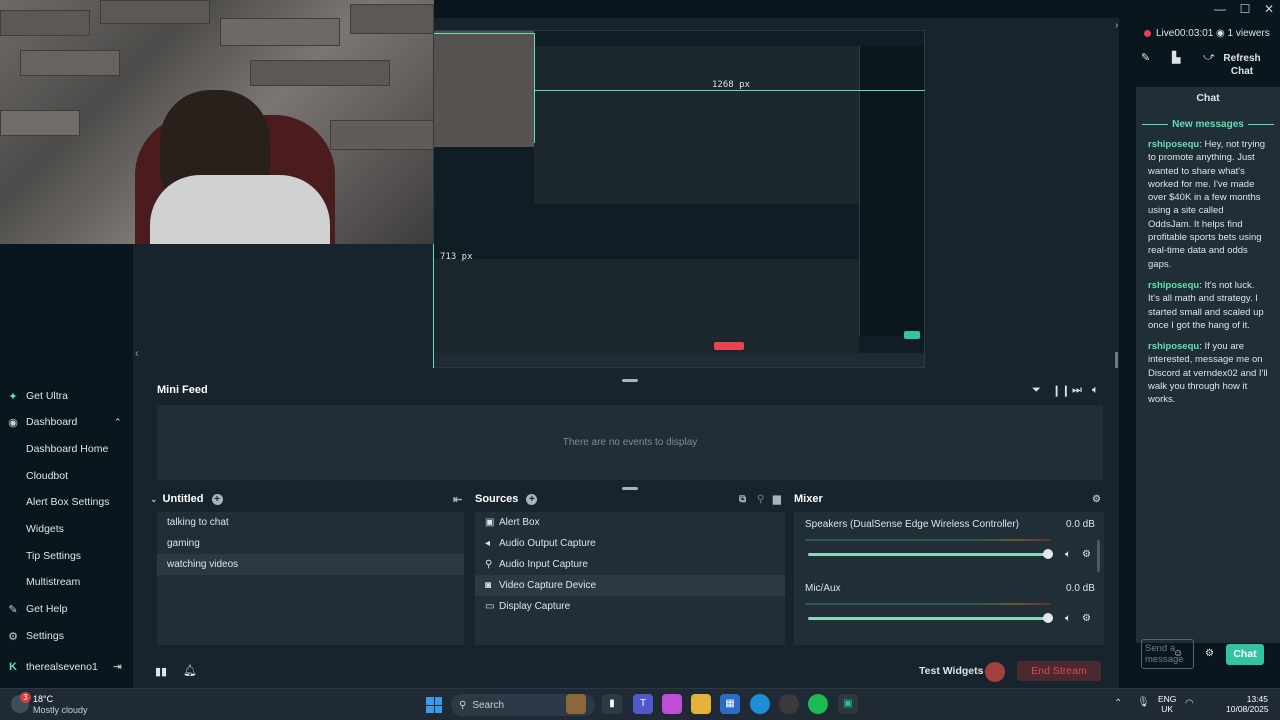 This screenshot has width=1280, height=720. What do you see at coordinates (777, 499) in the screenshot?
I see `folder-icon: ▆` at bounding box center [777, 499].